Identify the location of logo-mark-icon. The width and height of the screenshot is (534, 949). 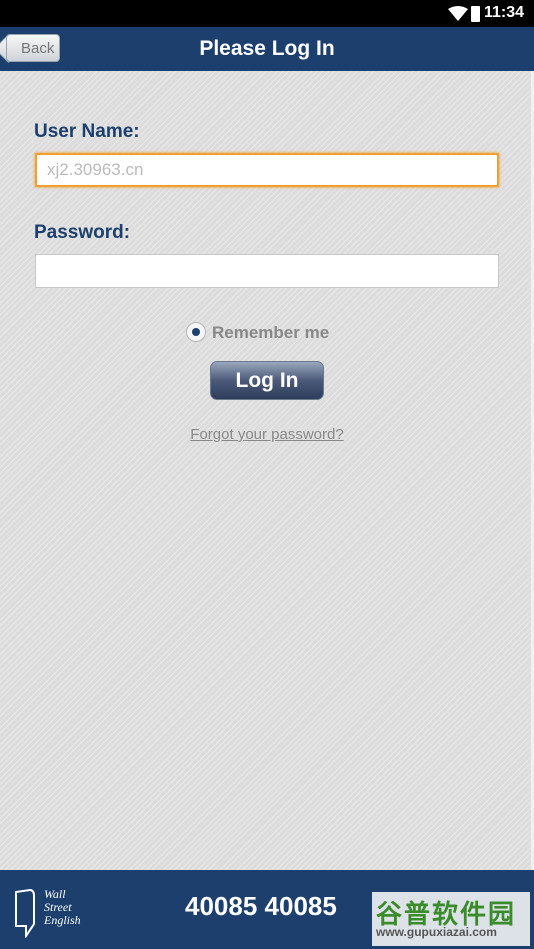
(25, 913).